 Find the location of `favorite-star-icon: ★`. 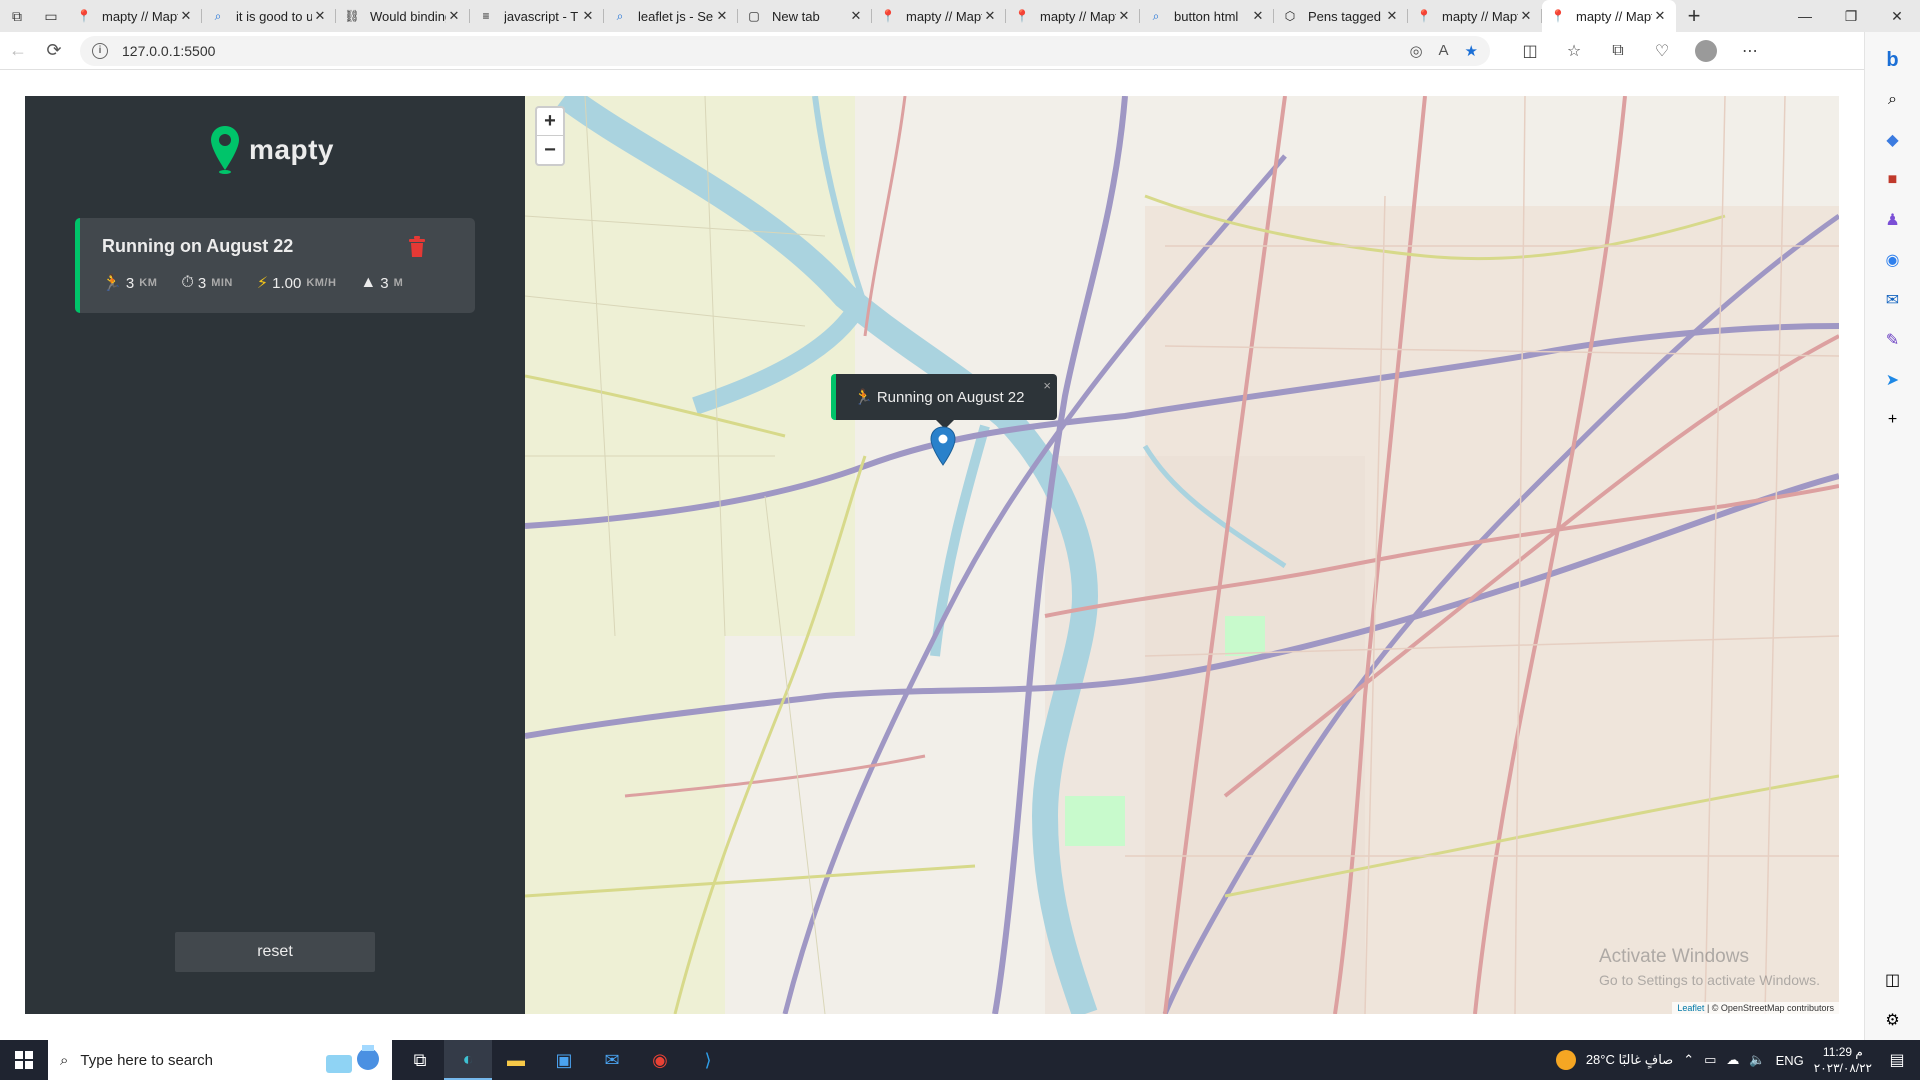

favorite-star-icon: ★ is located at coordinates (1471, 51).